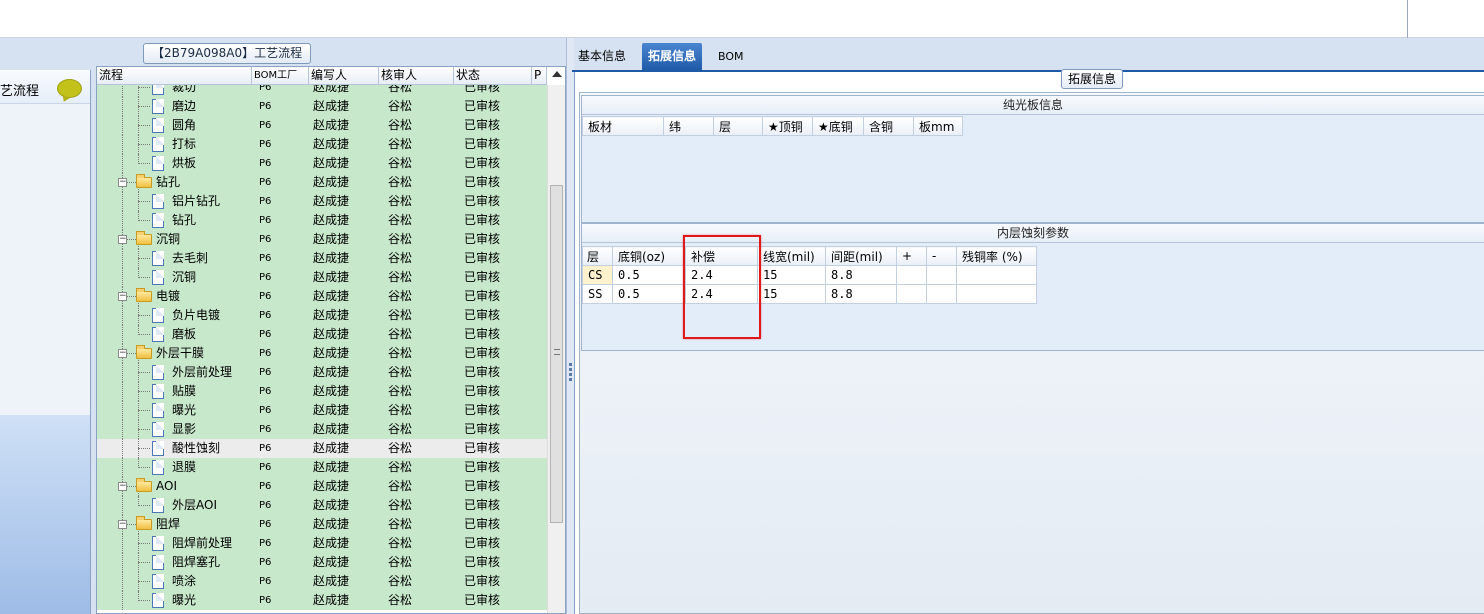 The image size is (1484, 614). I want to click on pure-board-title: 纯光板信息, so click(1033, 105).